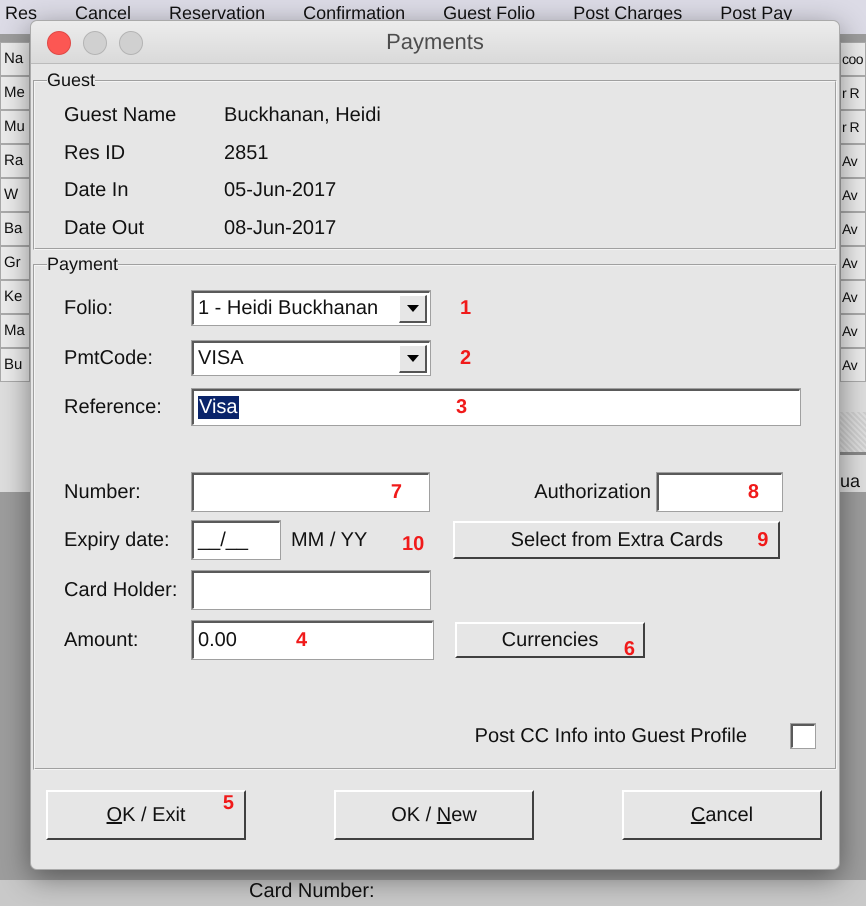 Image resolution: width=866 pixels, height=906 pixels. What do you see at coordinates (496, 407) in the screenshot?
I see `reference-field: Visa 3` at bounding box center [496, 407].